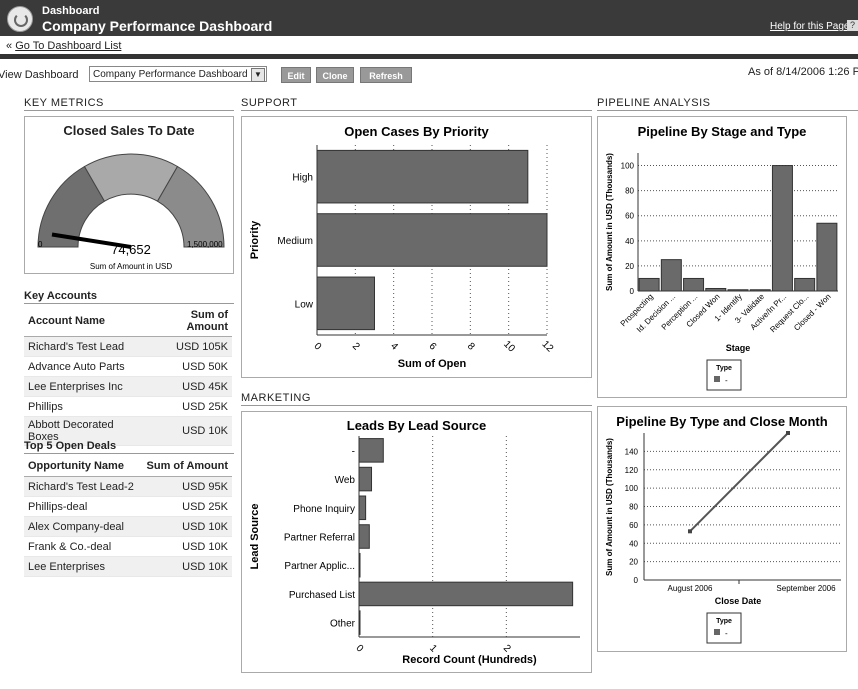 The height and width of the screenshot is (689, 858). Describe the element at coordinates (131, 249) in the screenshot. I see `gauge-value: 74,652` at that location.